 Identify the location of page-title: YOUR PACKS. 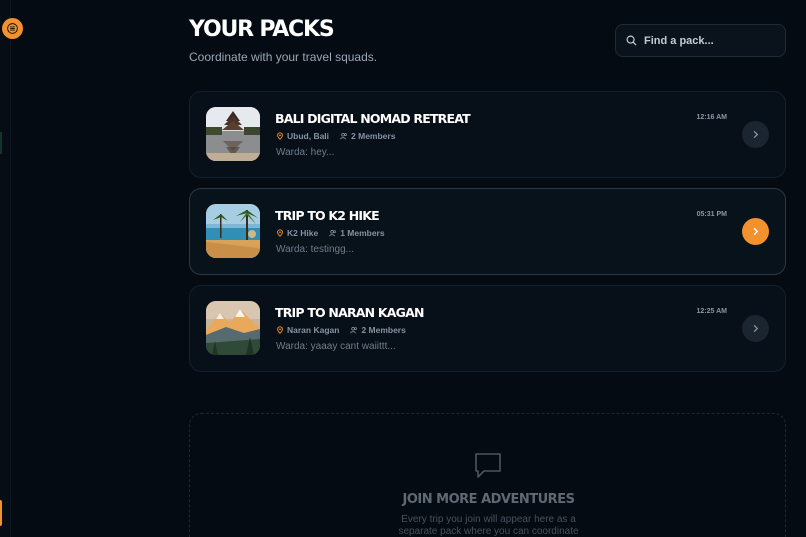
(262, 29).